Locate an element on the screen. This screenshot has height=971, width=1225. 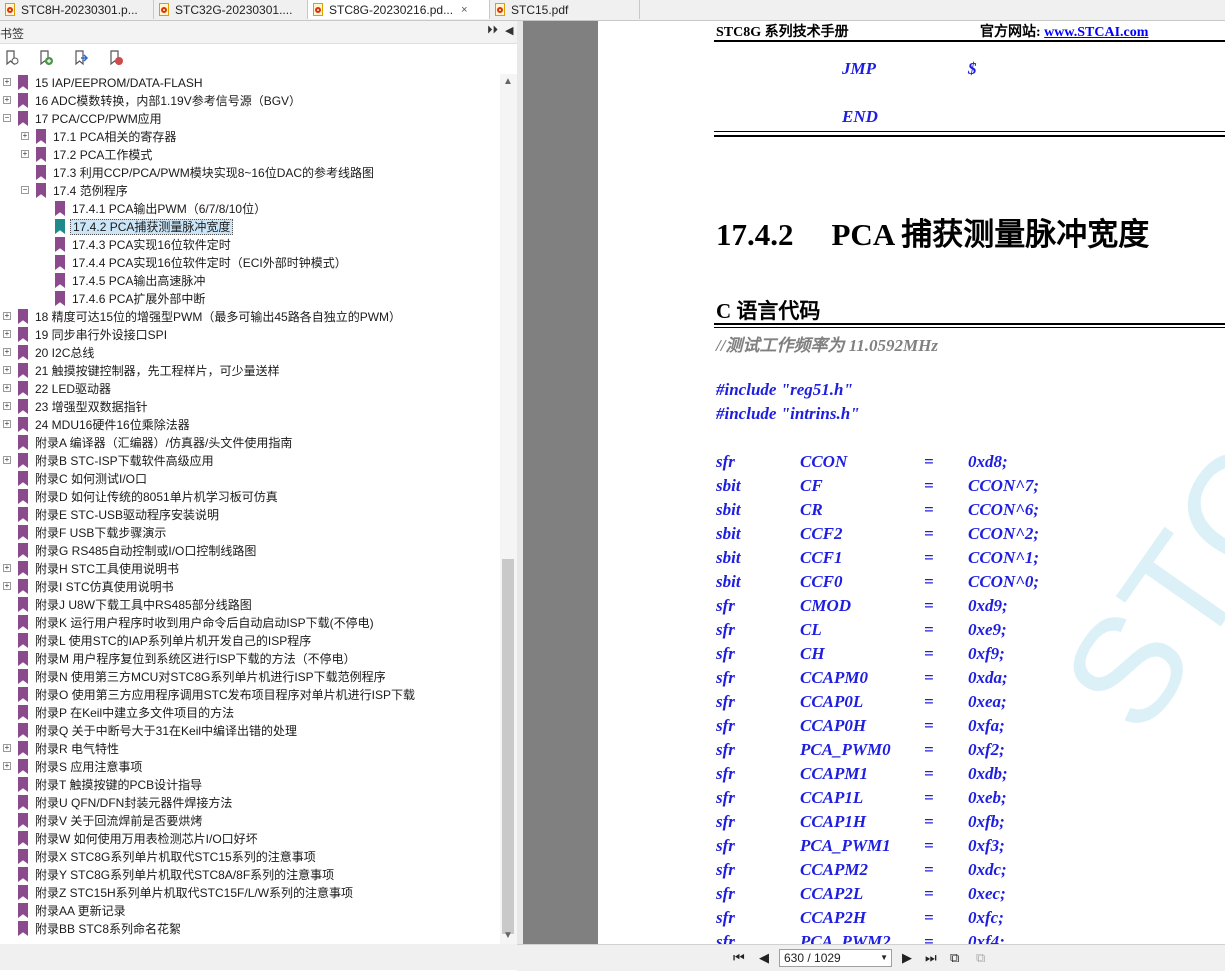
bookmark-item: 17.4.5 PCA输出高速脉冲 is located at coordinates (250, 281).